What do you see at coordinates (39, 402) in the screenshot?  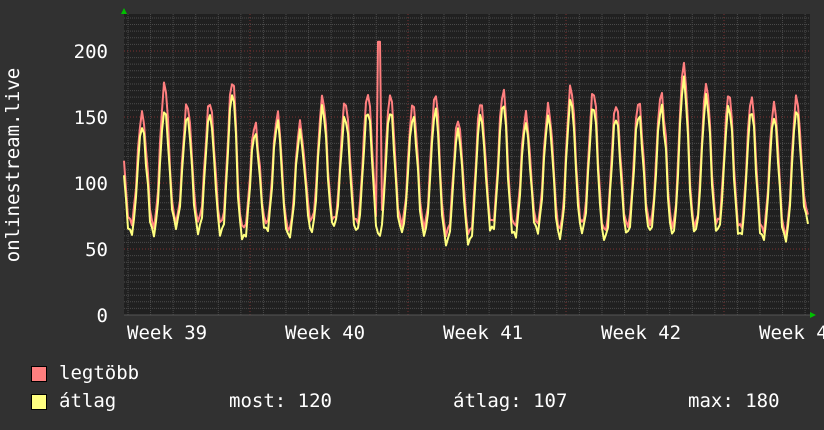 I see `legend-swatch-avg` at bounding box center [39, 402].